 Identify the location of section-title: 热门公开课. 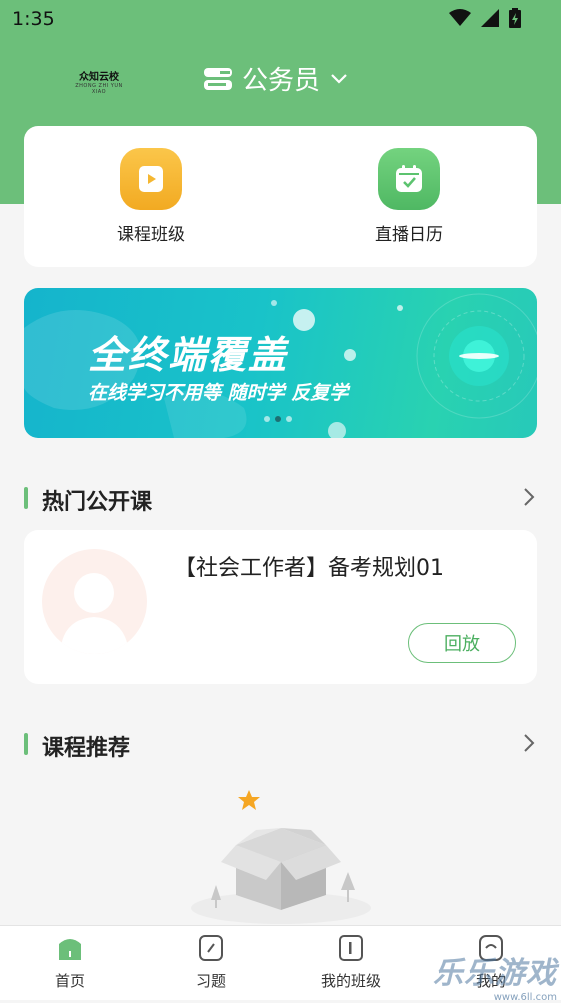
(97, 502).